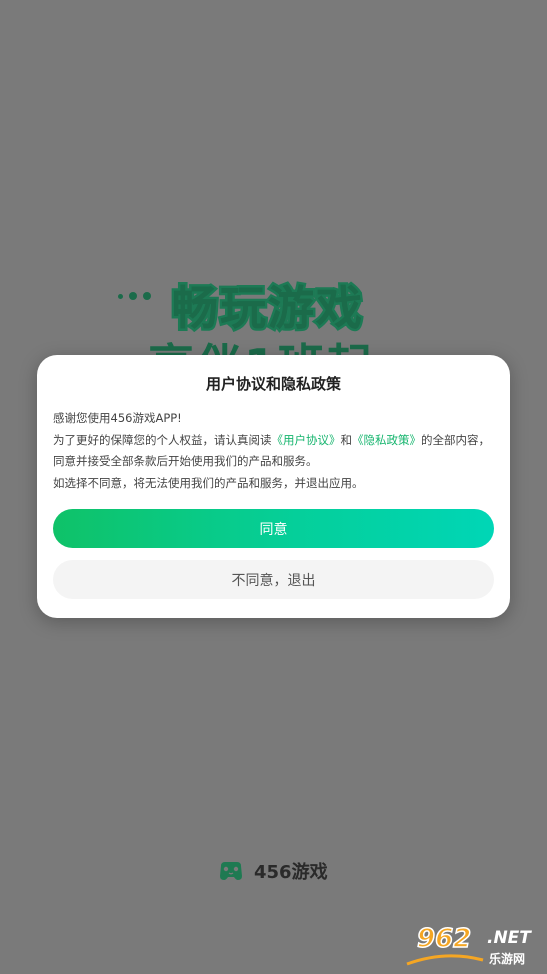 This screenshot has height=974, width=547. I want to click on app-brand: 456游戏, so click(273, 871).